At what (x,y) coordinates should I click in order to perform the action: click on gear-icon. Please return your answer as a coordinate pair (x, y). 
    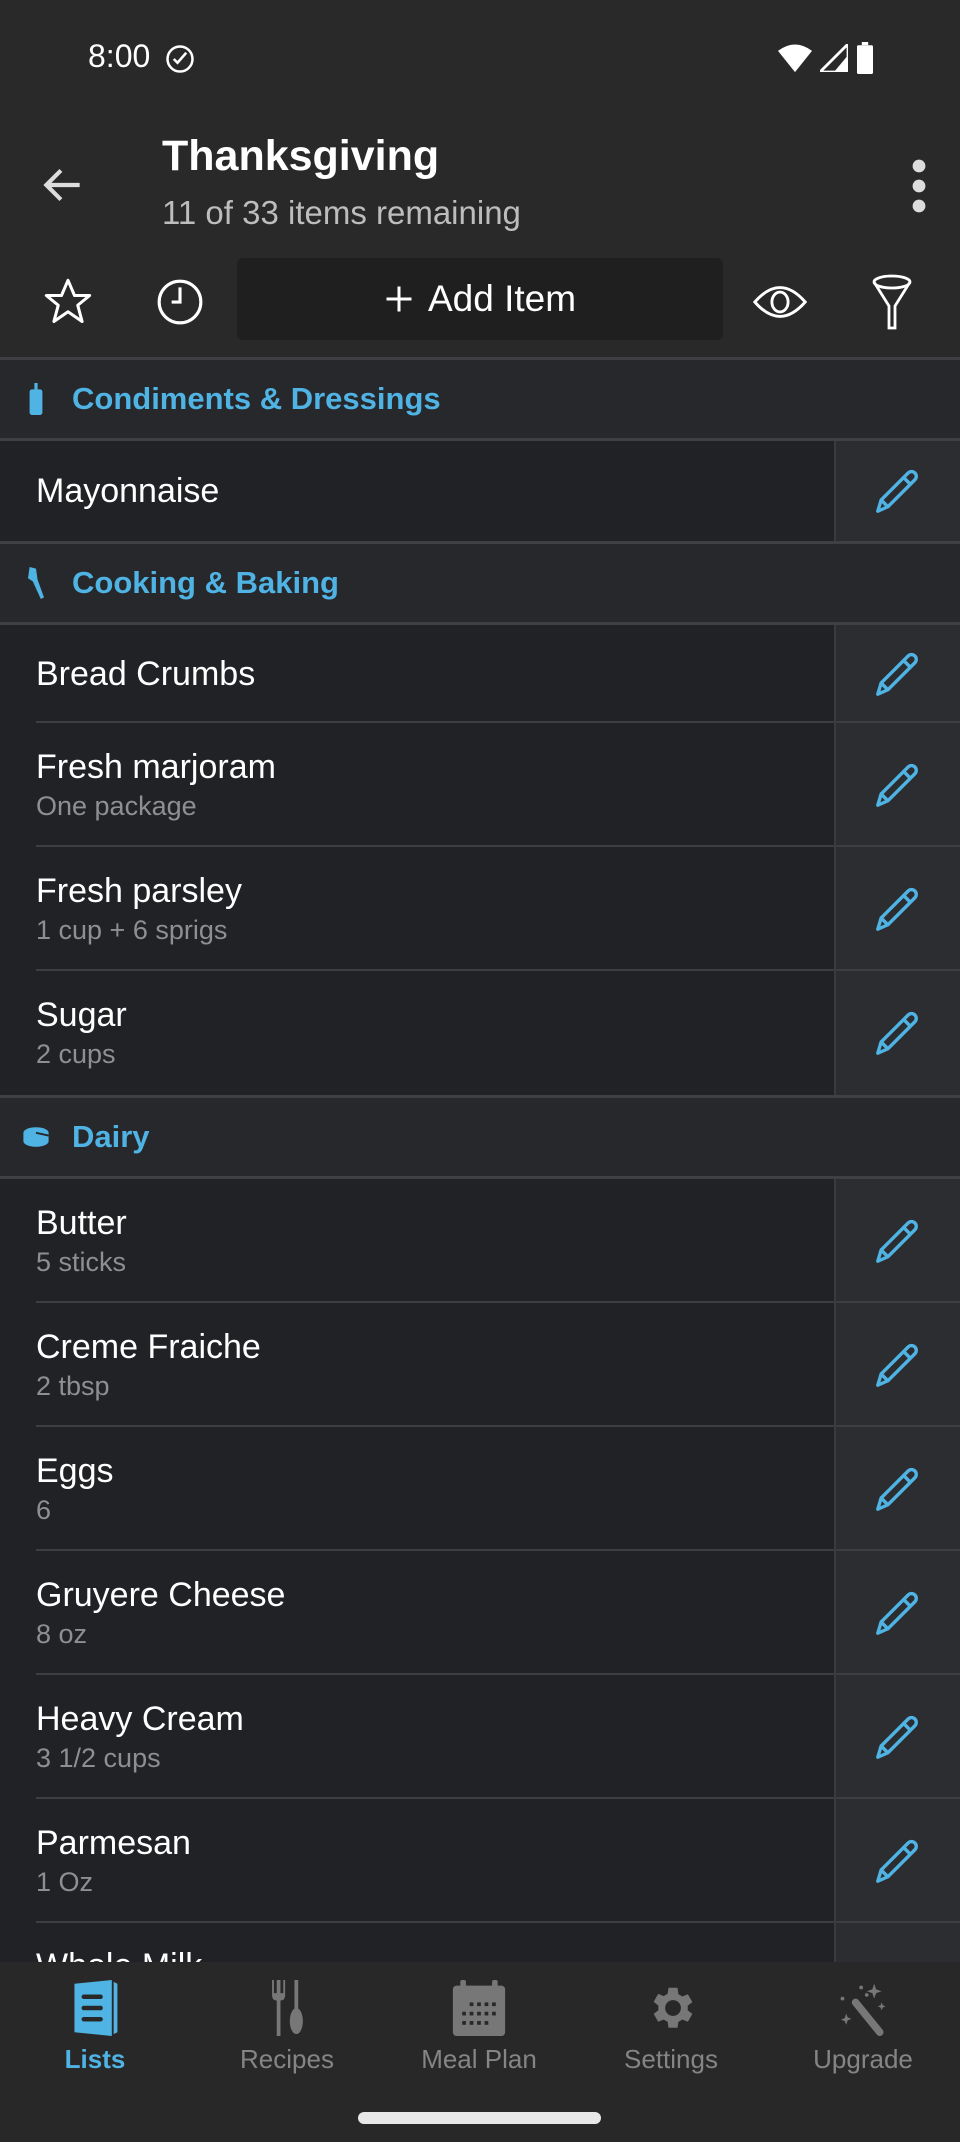
    Looking at the image, I should click on (671, 2008).